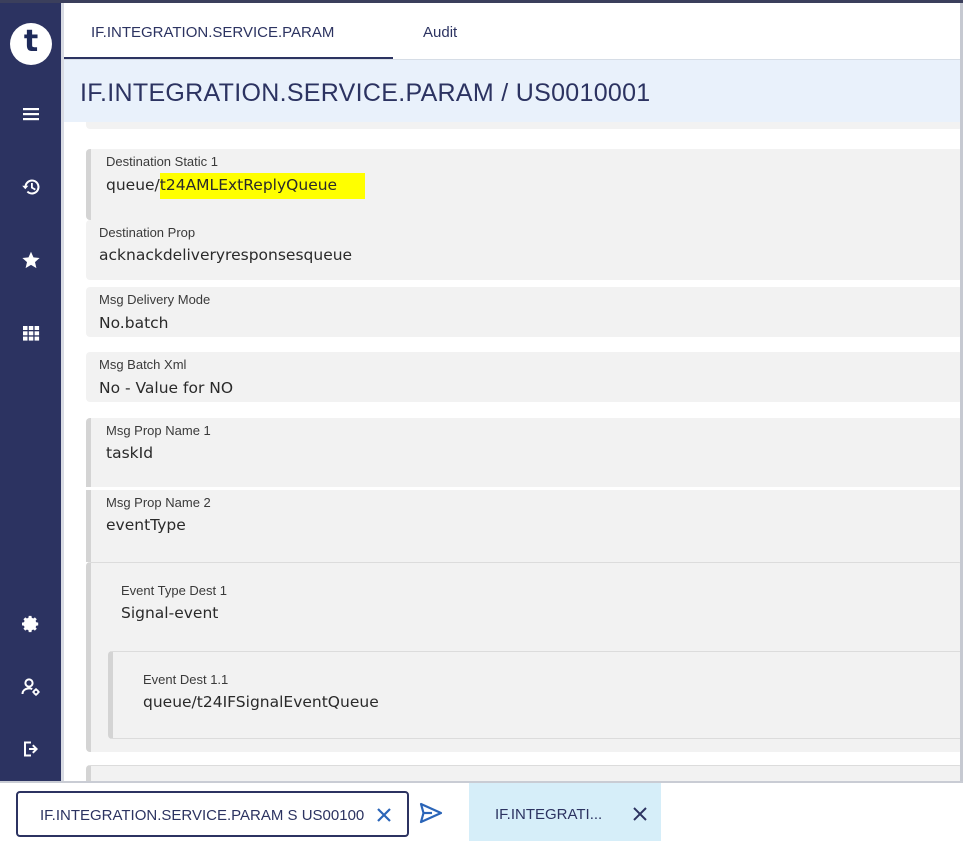 Image resolution: width=963 pixels, height=841 pixels. What do you see at coordinates (158, 502) in the screenshot?
I see `field-label: Msg Prop Name 2` at bounding box center [158, 502].